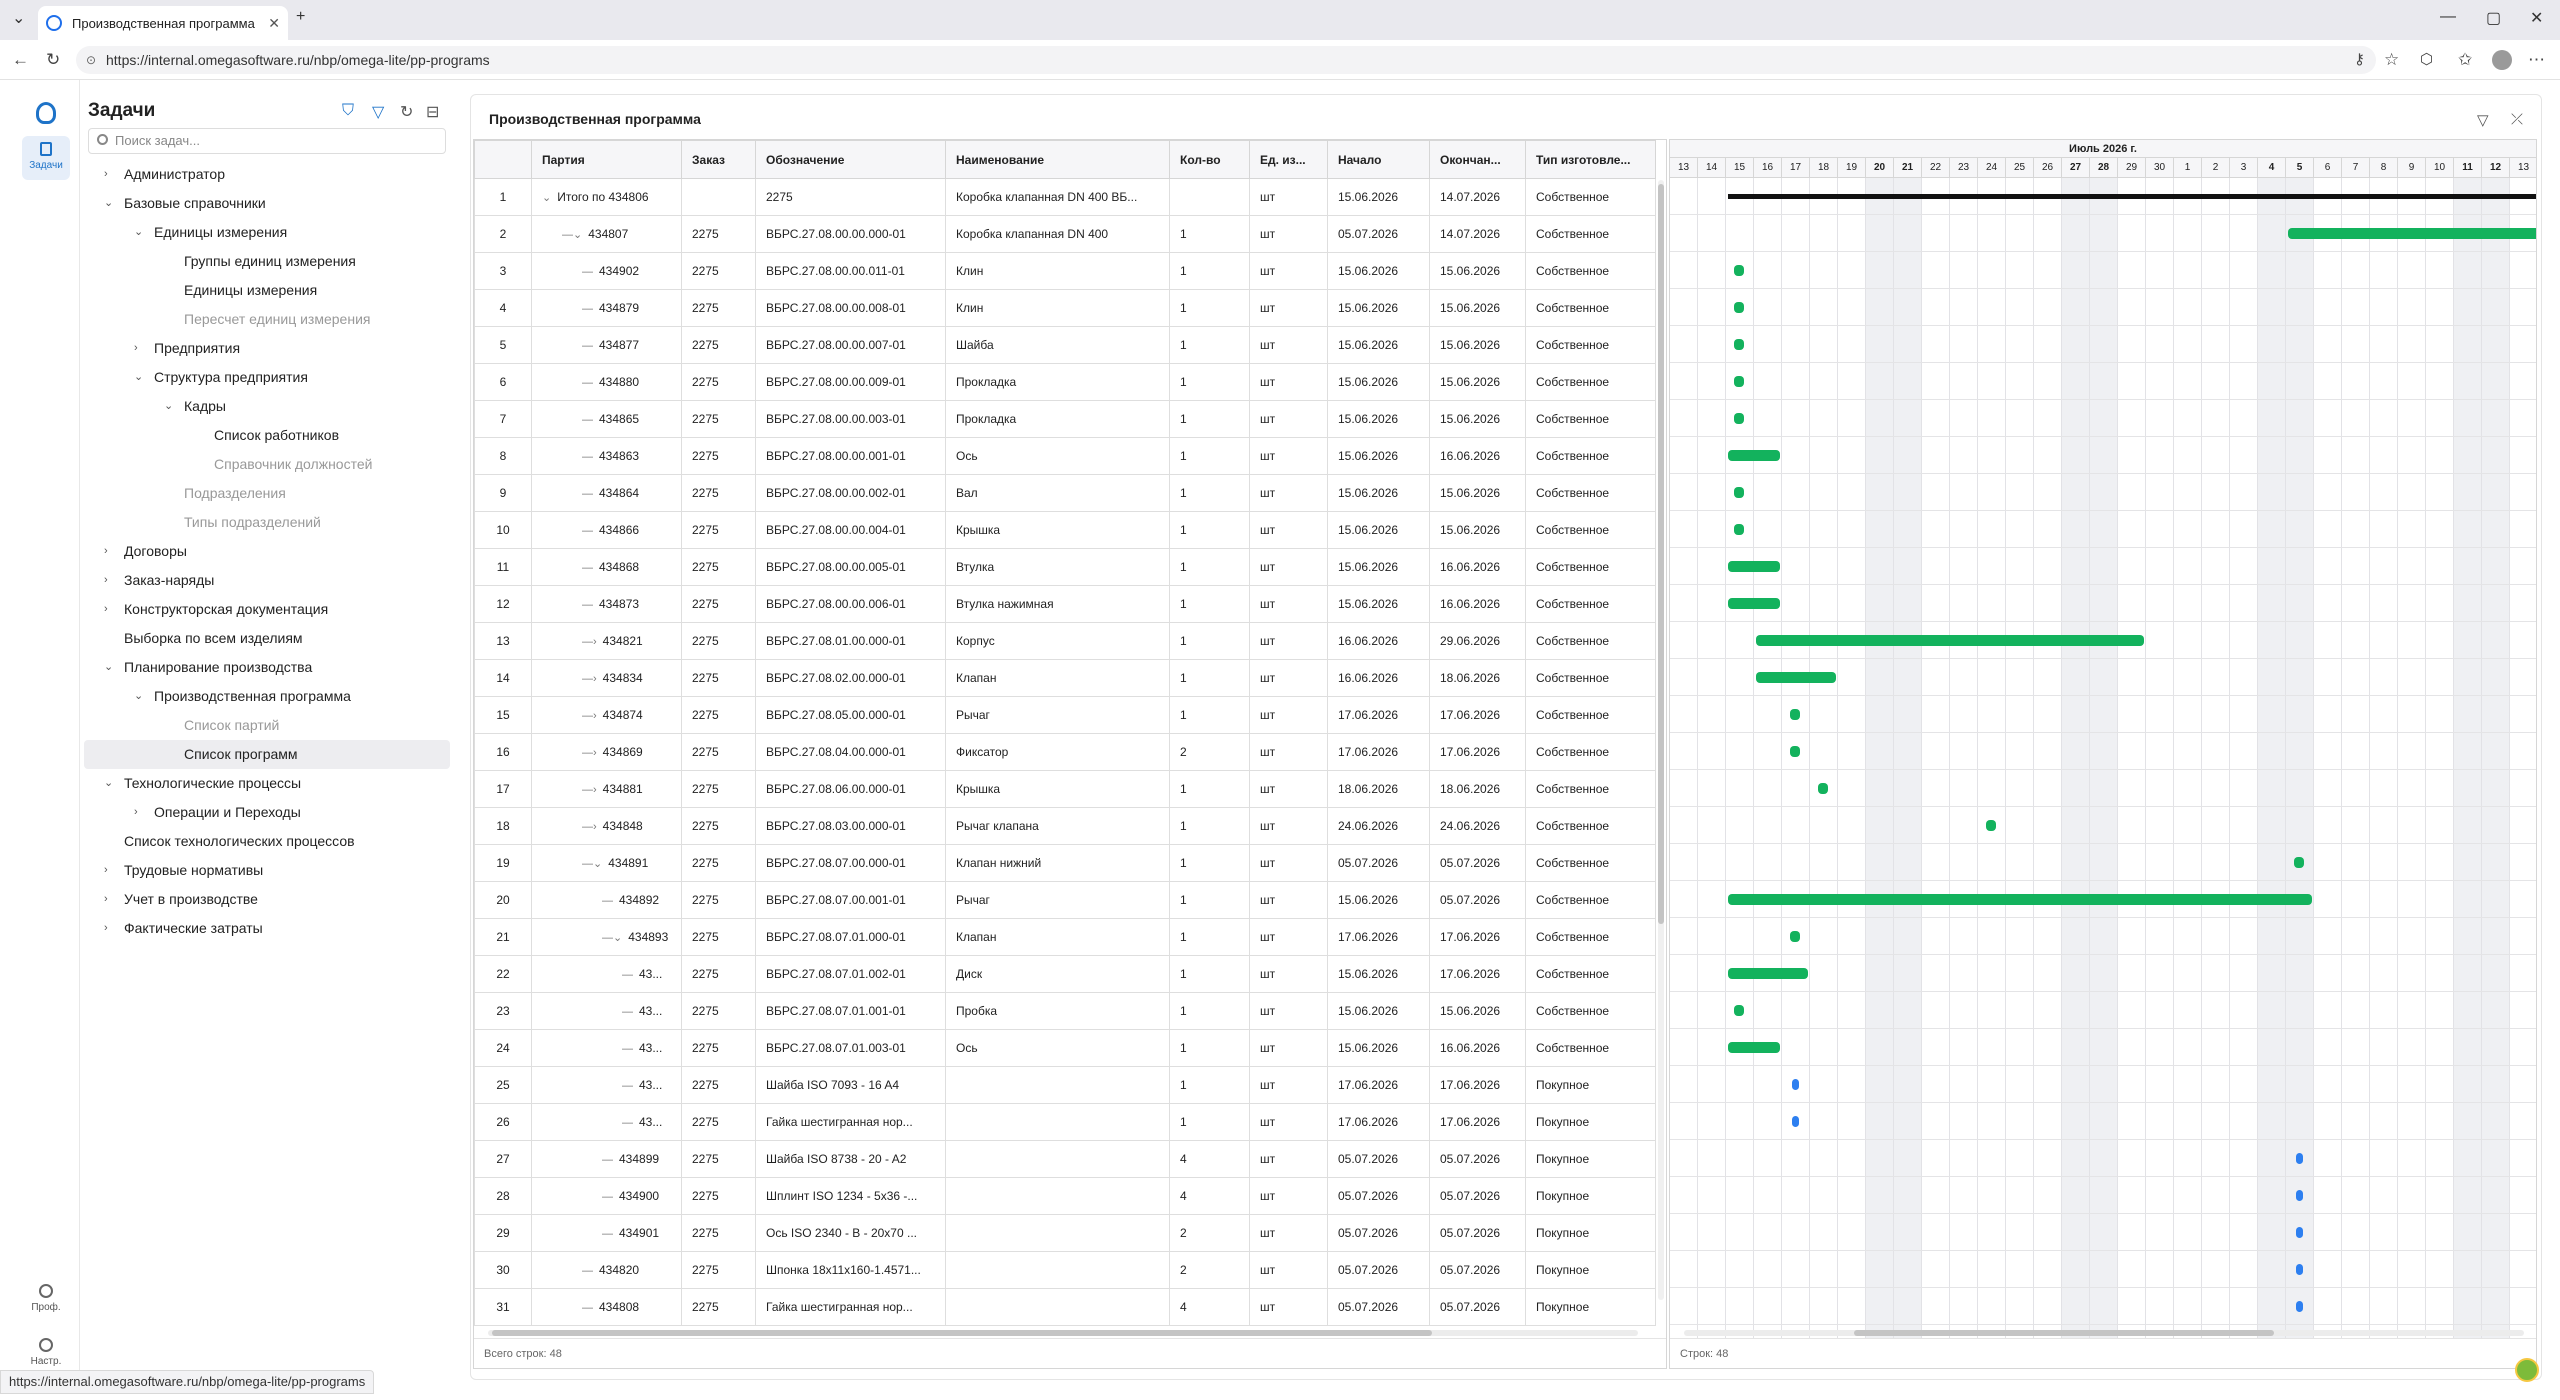  I want to click on refresh-icon: ↻, so click(406, 112).